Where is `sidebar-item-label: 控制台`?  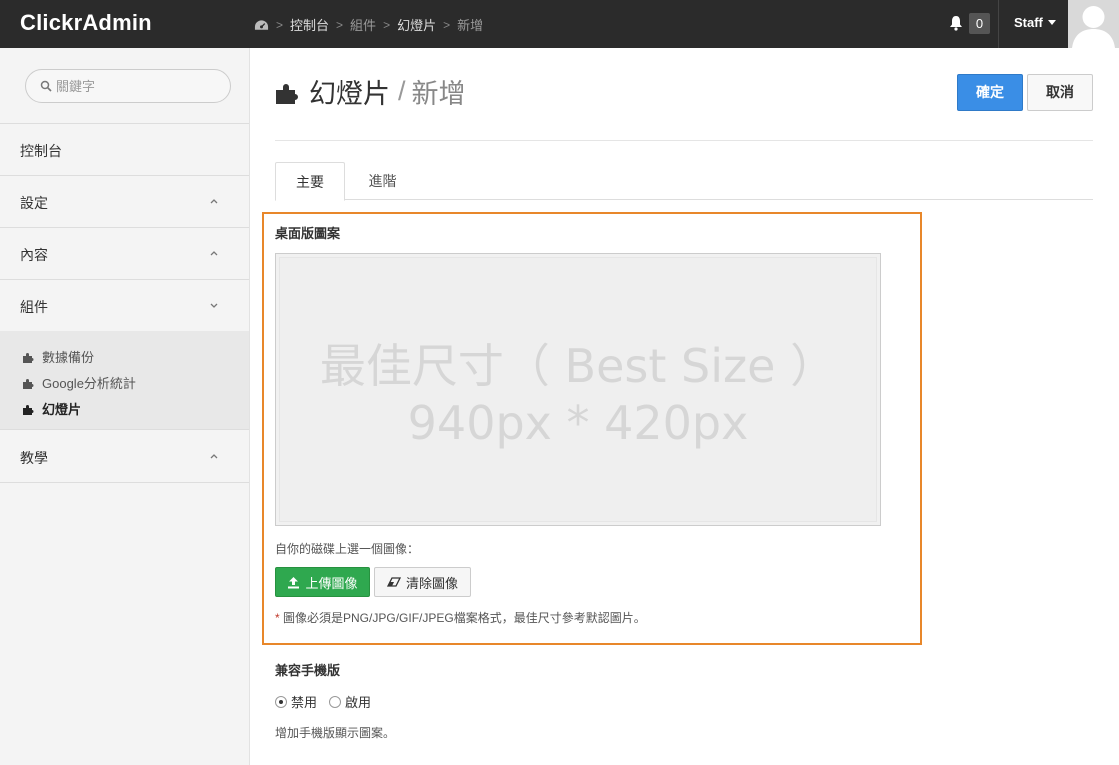
sidebar-item-label: 控制台 is located at coordinates (41, 151).